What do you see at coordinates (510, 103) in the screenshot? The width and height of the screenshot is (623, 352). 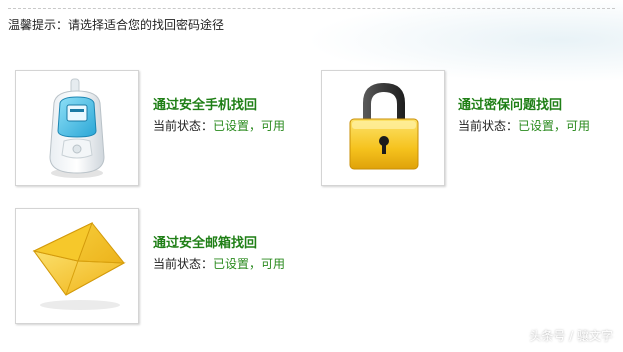 I see `security-question-recovery-link: 通过密保问题找回` at bounding box center [510, 103].